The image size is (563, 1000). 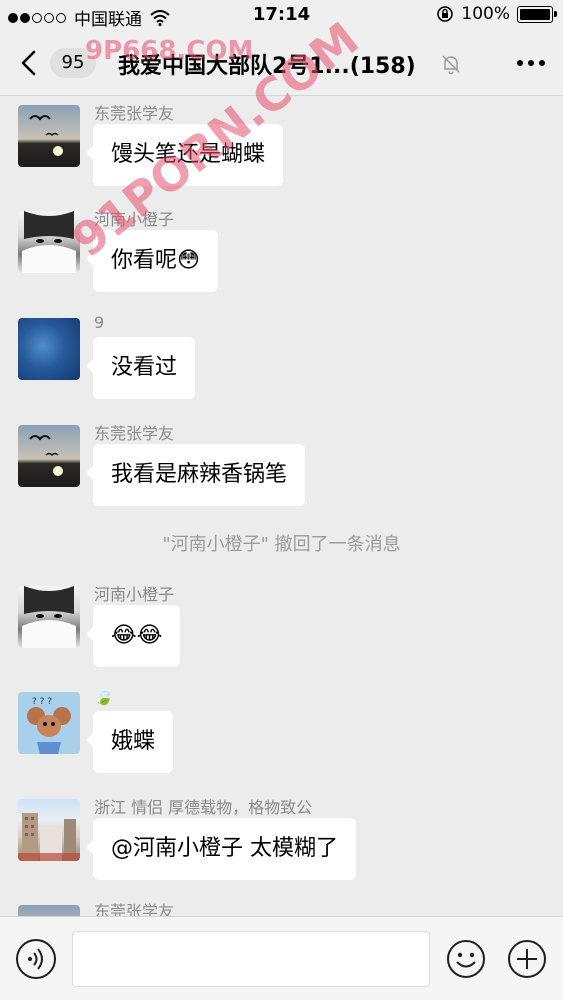 I want to click on message-row: 9 没看过, so click(x=281, y=357).